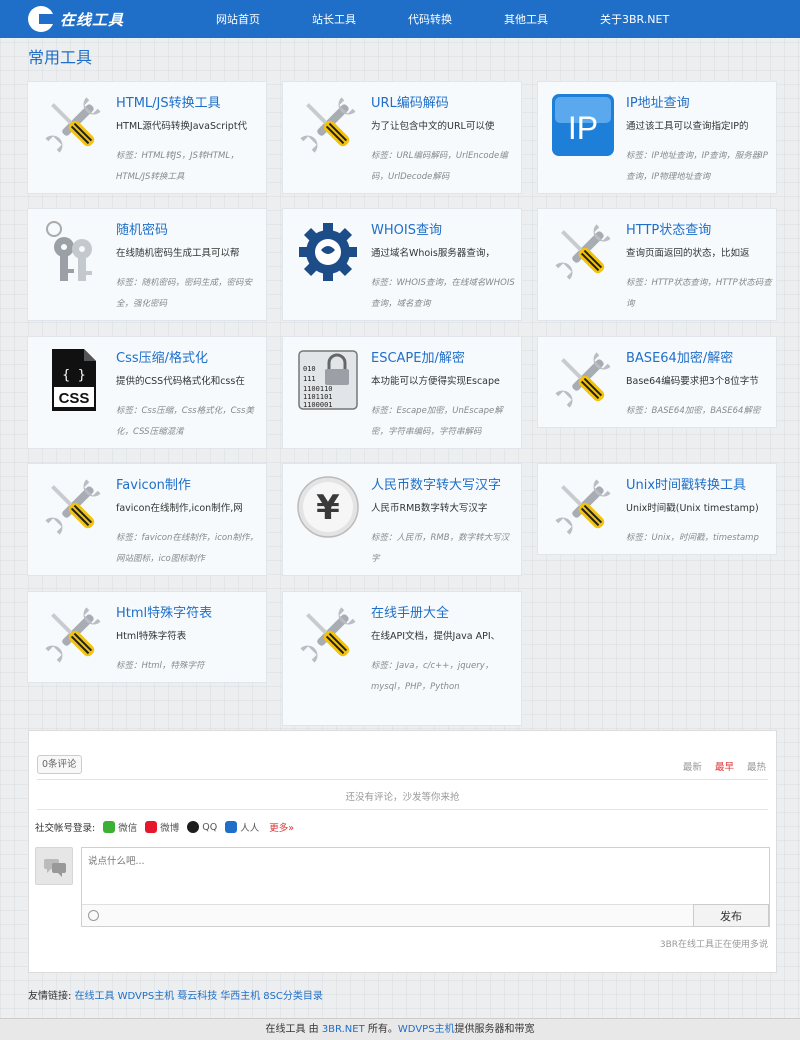 Image resolution: width=800 pixels, height=1040 pixels. Describe the element at coordinates (73, 252) in the screenshot. I see `keys-icon` at that location.